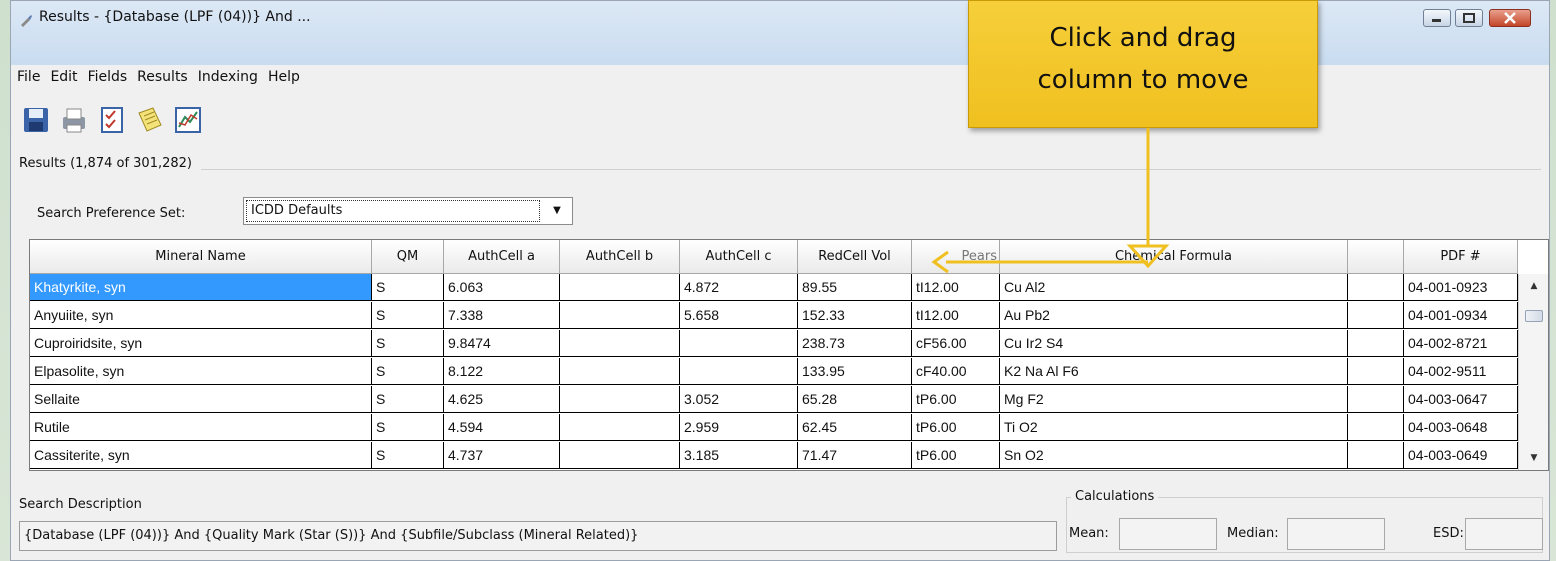 The height and width of the screenshot is (561, 1556). I want to click on cell-chemical-formula: Au Pb2, so click(1174, 315).